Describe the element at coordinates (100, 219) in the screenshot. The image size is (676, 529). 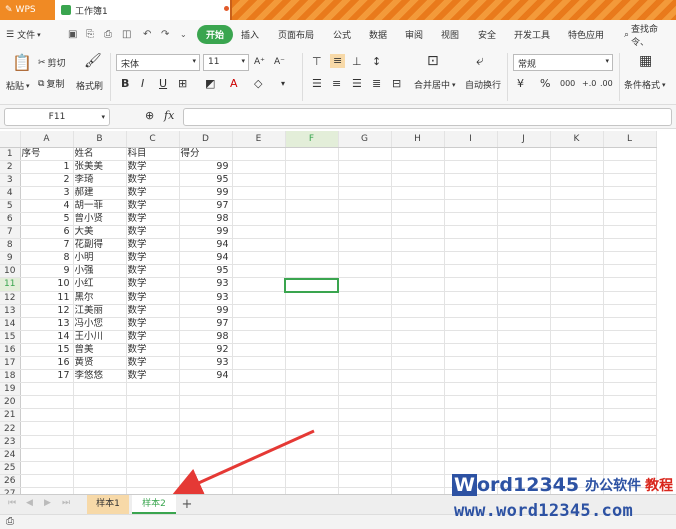
I see `cell: 曾小贤` at that location.